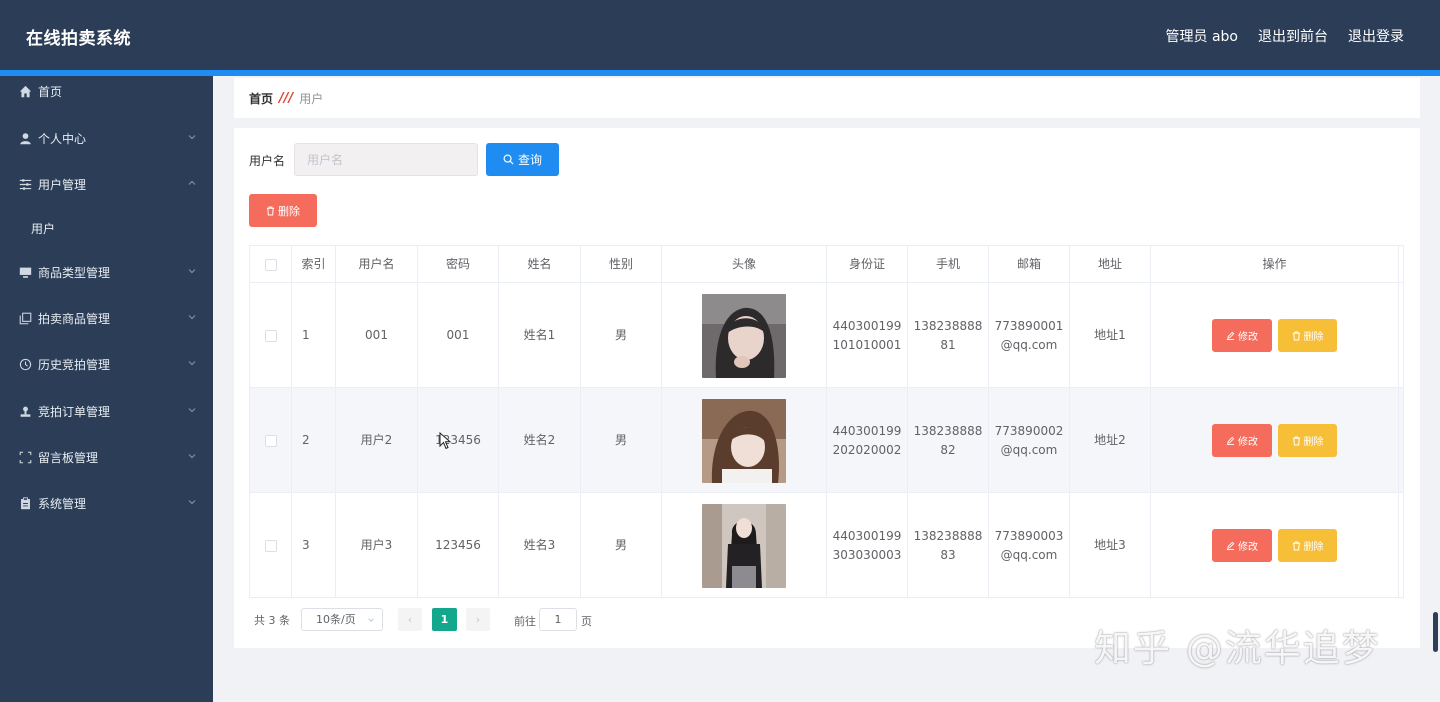 The image size is (1440, 702). Describe the element at coordinates (192, 182) in the screenshot. I see `chevron-up-icon` at that location.